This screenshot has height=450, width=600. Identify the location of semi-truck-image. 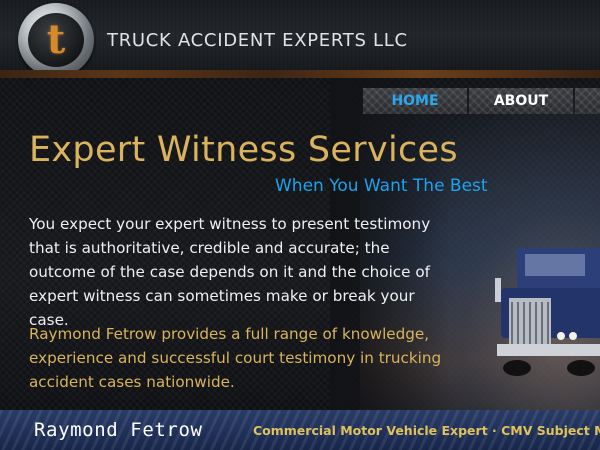
(547, 312).